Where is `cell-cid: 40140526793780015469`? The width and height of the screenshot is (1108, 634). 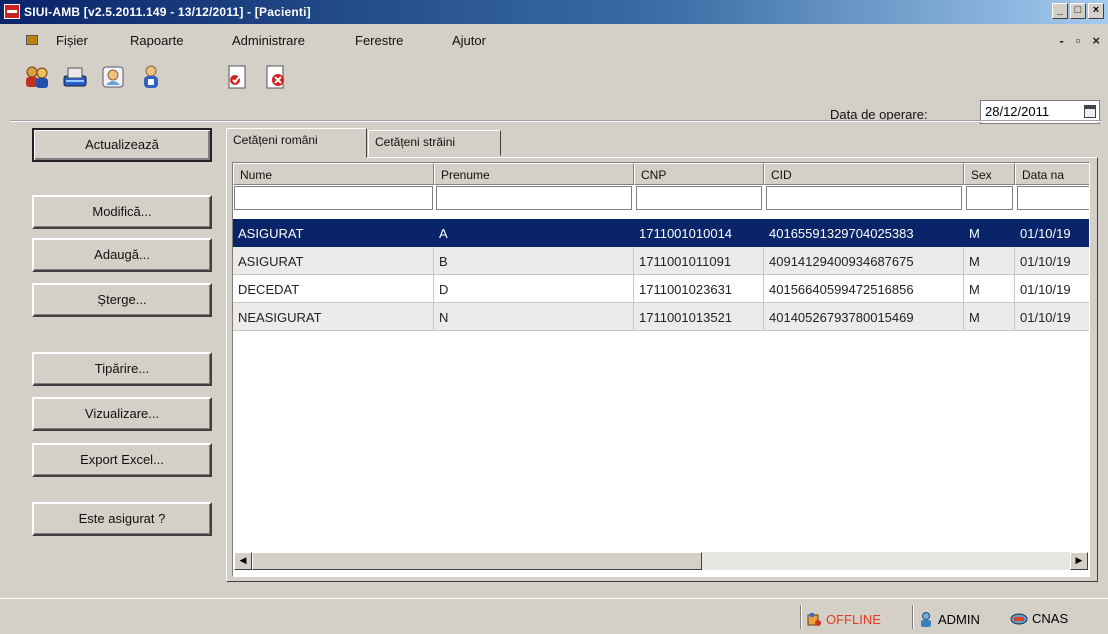 cell-cid: 40140526793780015469 is located at coordinates (864, 317).